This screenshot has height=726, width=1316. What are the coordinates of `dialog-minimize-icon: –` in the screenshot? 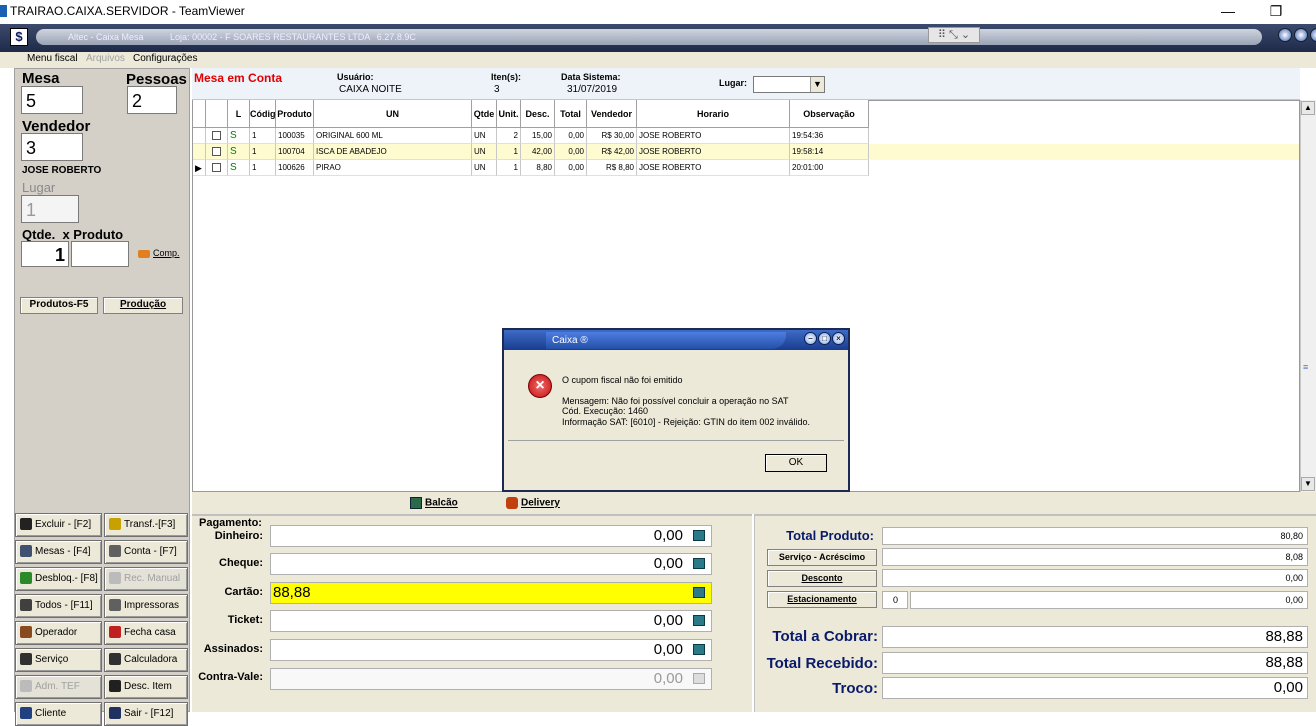 It's located at (810, 338).